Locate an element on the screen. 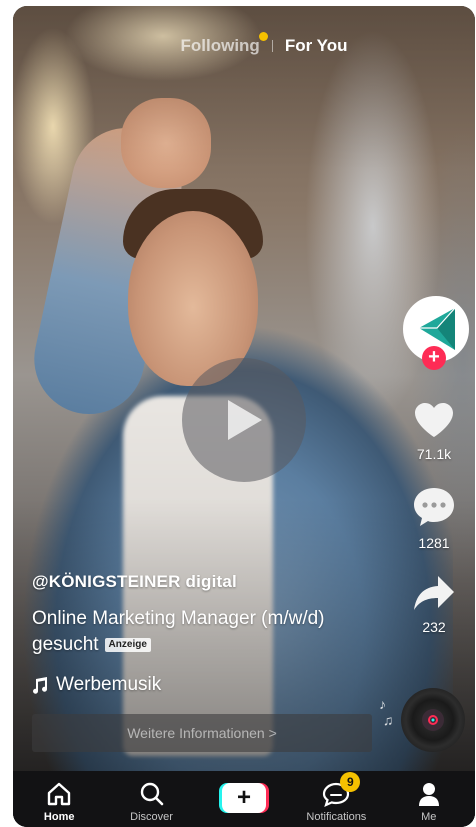  nav-discover: Discover is located at coordinates (152, 800).